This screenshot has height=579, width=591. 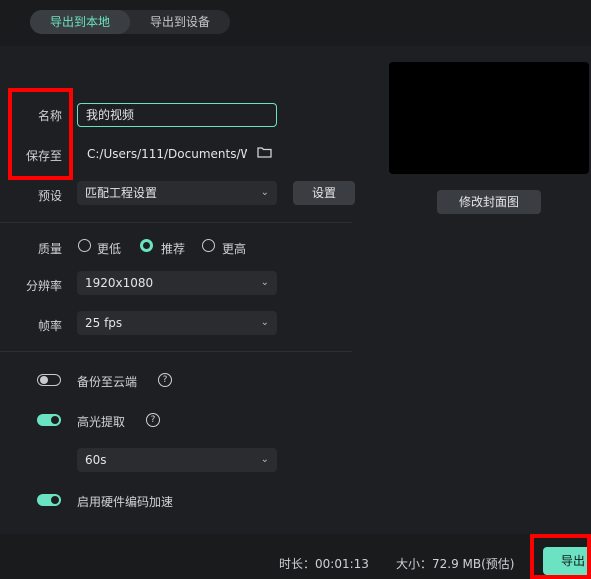 What do you see at coordinates (40, 134) in the screenshot?
I see `highlight-box-name-path` at bounding box center [40, 134].